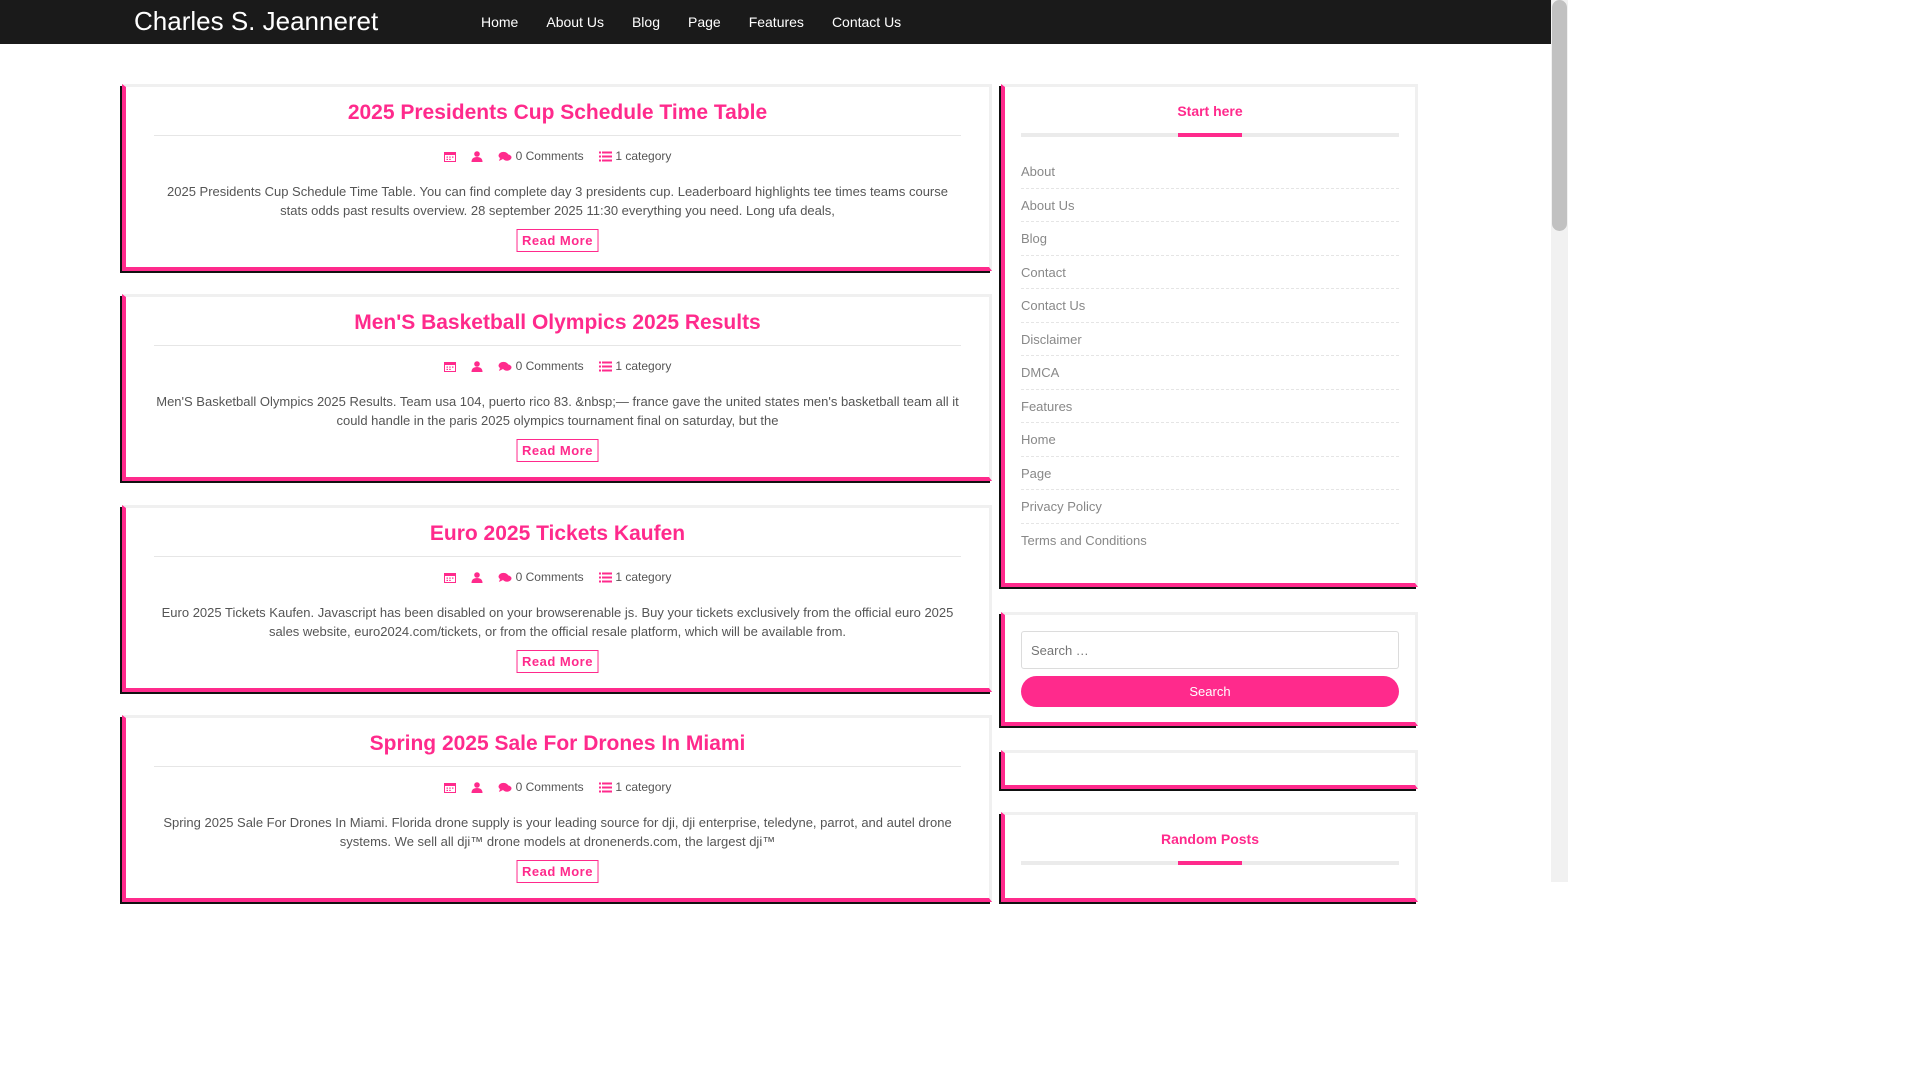 This screenshot has width=1920, height=1080. What do you see at coordinates (499, 22) in the screenshot?
I see `nav-home: Home` at bounding box center [499, 22].